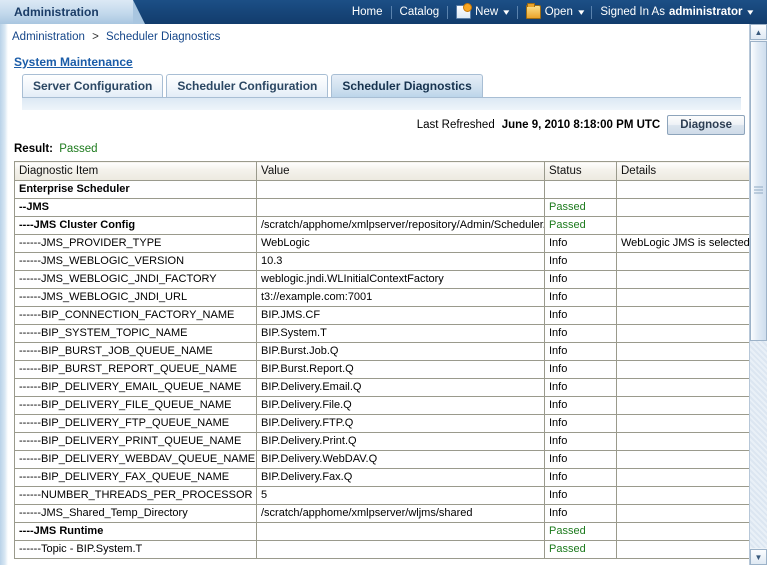 Image resolution: width=767 pixels, height=565 pixels. Describe the element at coordinates (400, 261) in the screenshot. I see `cell-value: 10.3` at that location.